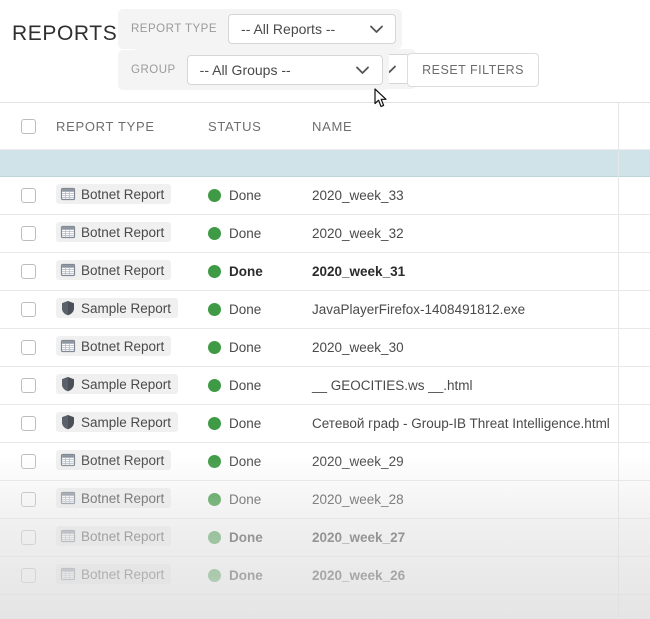  I want to click on report-name: JavaPlayerFirefox-1408491812.exe, so click(419, 309).